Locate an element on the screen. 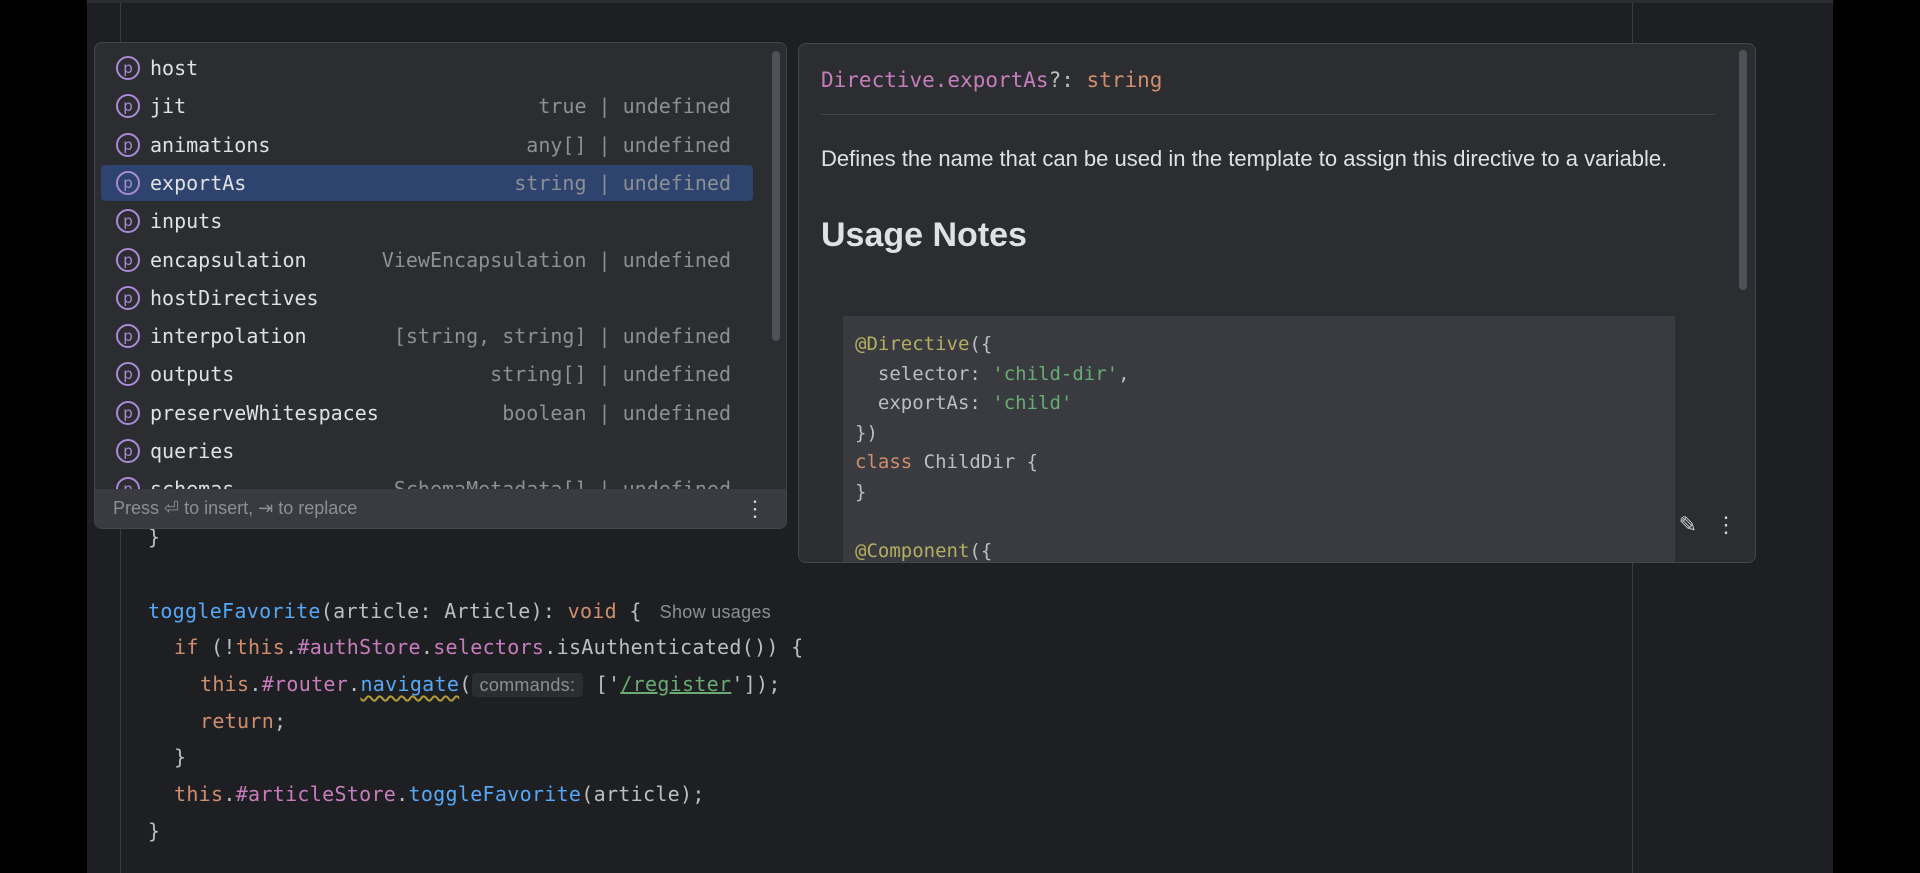 The width and height of the screenshot is (1920, 873). completion-item-label: animations is located at coordinates (210, 144).